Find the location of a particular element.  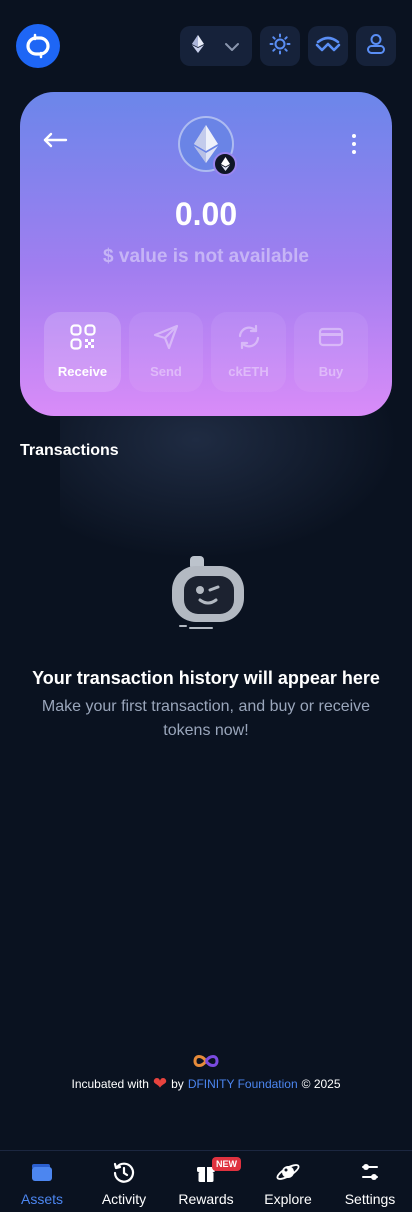

back-button is located at coordinates (57, 143).